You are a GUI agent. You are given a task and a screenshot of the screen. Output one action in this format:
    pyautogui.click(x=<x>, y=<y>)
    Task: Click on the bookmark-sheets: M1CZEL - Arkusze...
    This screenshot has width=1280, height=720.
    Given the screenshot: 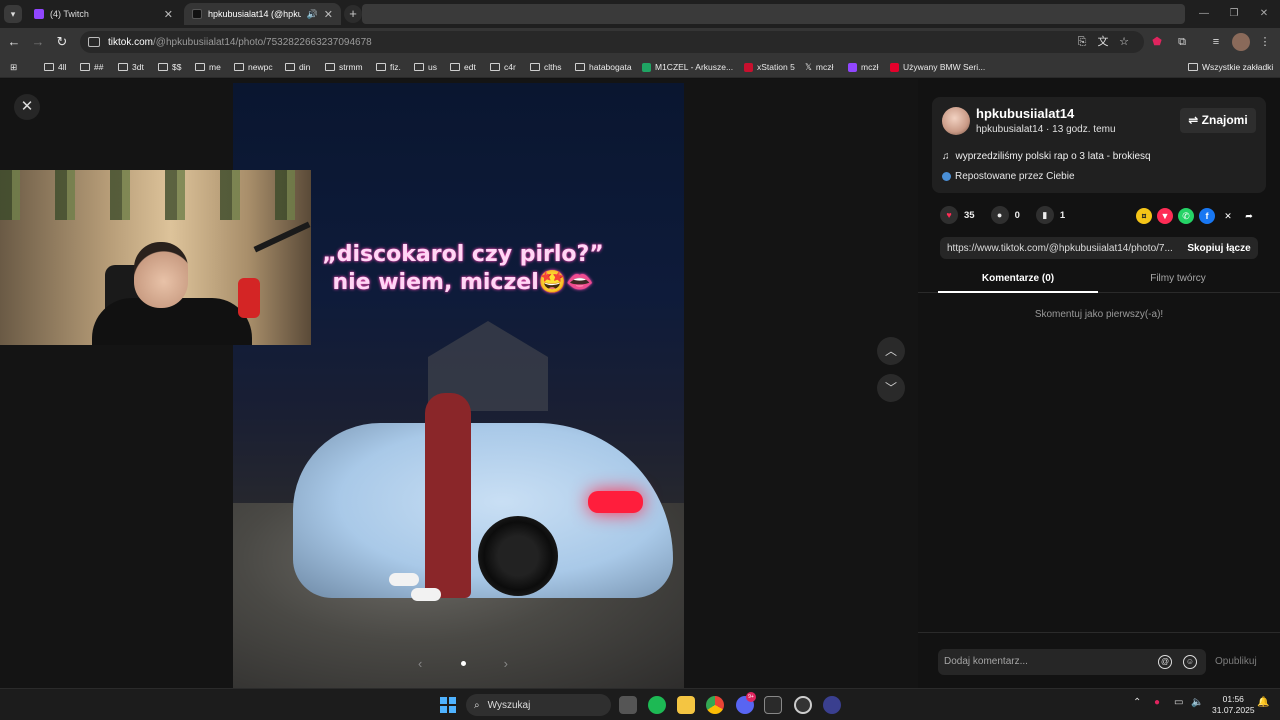 What is the action you would take?
    pyautogui.click(x=687, y=67)
    